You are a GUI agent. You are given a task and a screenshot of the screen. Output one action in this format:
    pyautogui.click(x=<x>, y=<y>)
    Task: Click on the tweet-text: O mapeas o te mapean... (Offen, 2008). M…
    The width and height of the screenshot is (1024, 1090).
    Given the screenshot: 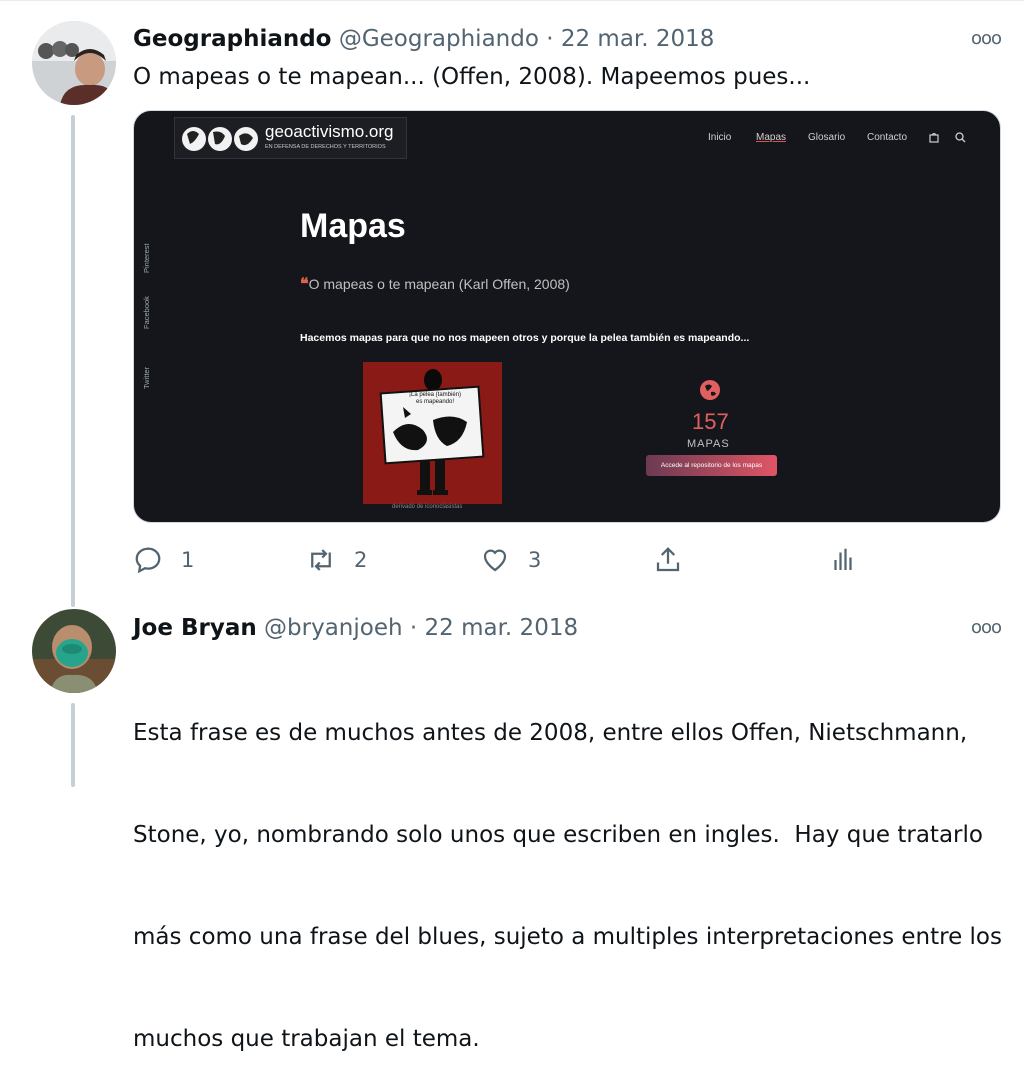 What is the action you would take?
    pyautogui.click(x=472, y=77)
    